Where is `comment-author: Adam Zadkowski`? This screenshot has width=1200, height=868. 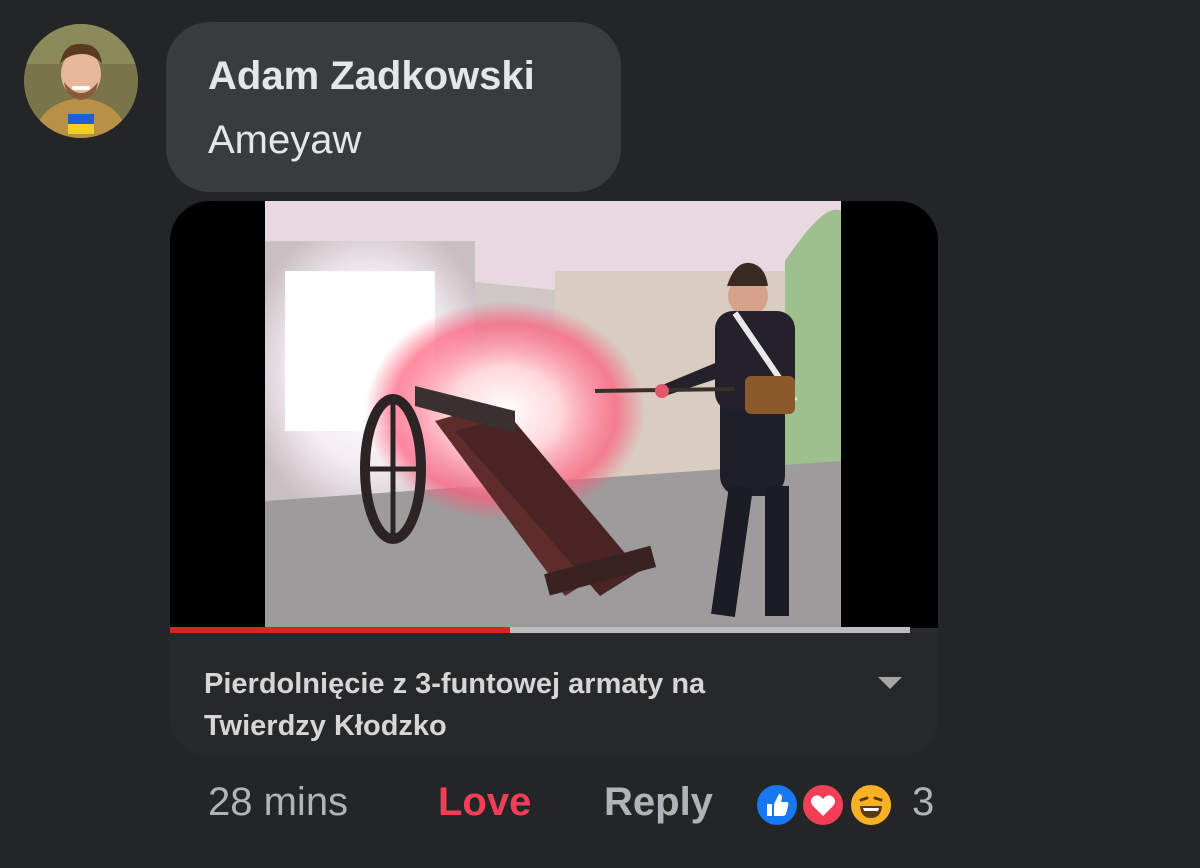 comment-author: Adam Zadkowski is located at coordinates (371, 76).